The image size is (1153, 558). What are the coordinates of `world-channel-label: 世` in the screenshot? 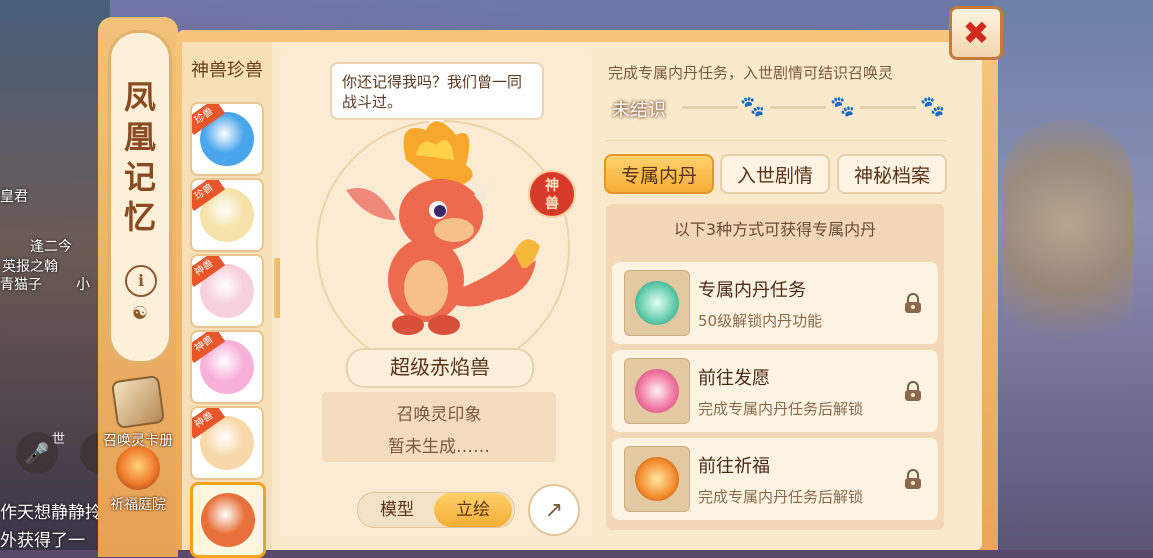 It's located at (59, 439).